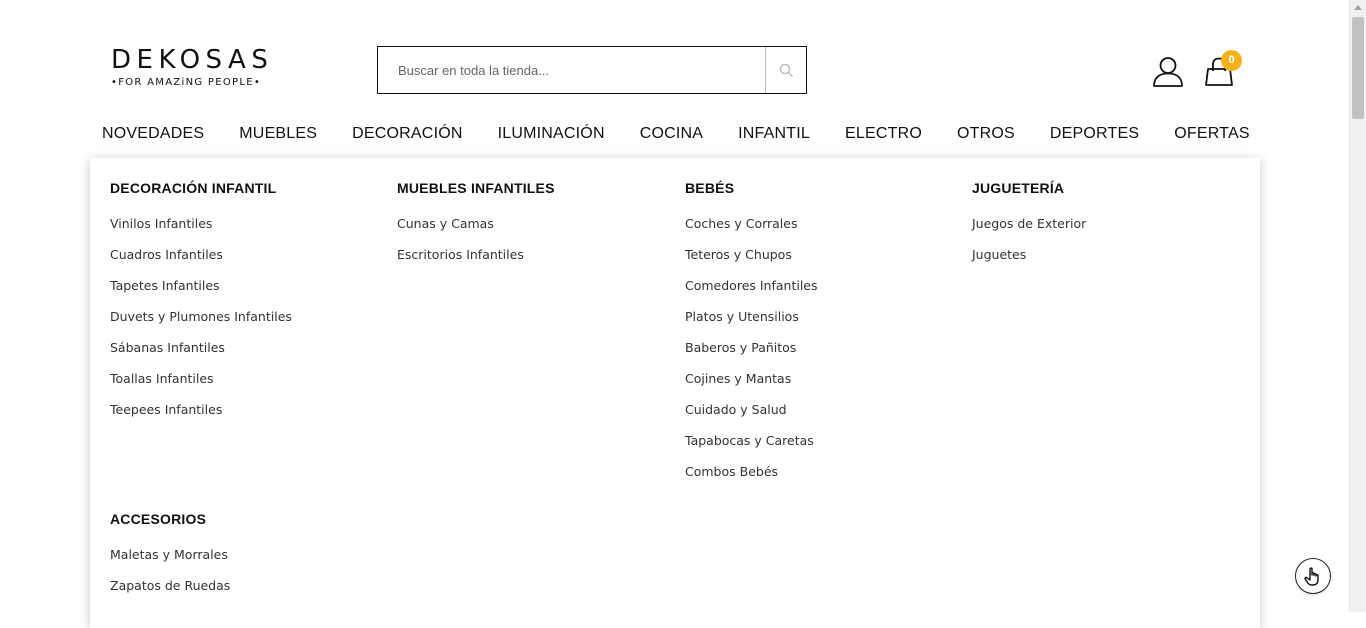 Image resolution: width=1366 pixels, height=628 pixels. I want to click on nav-otros: OTROS, so click(986, 136).